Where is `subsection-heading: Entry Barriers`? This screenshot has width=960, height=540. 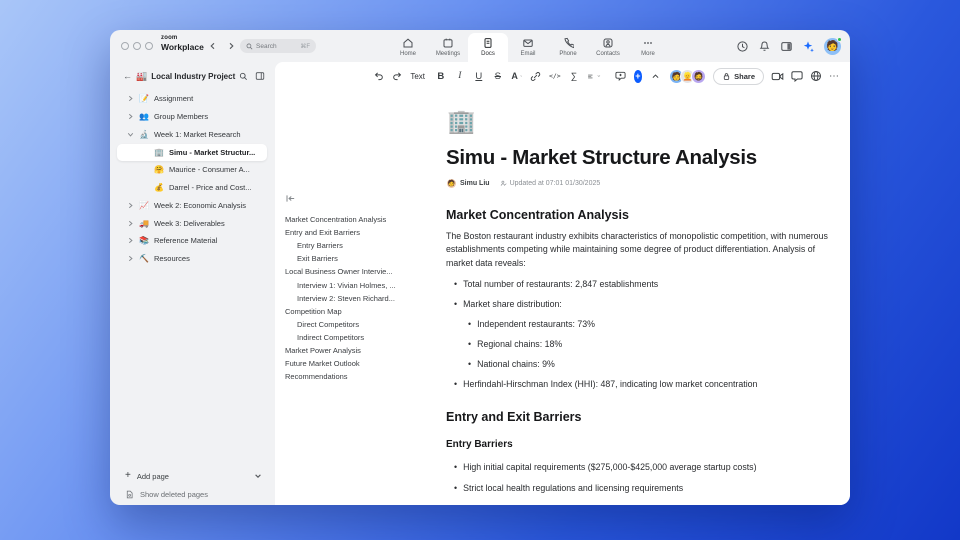 subsection-heading: Entry Barriers is located at coordinates (479, 444).